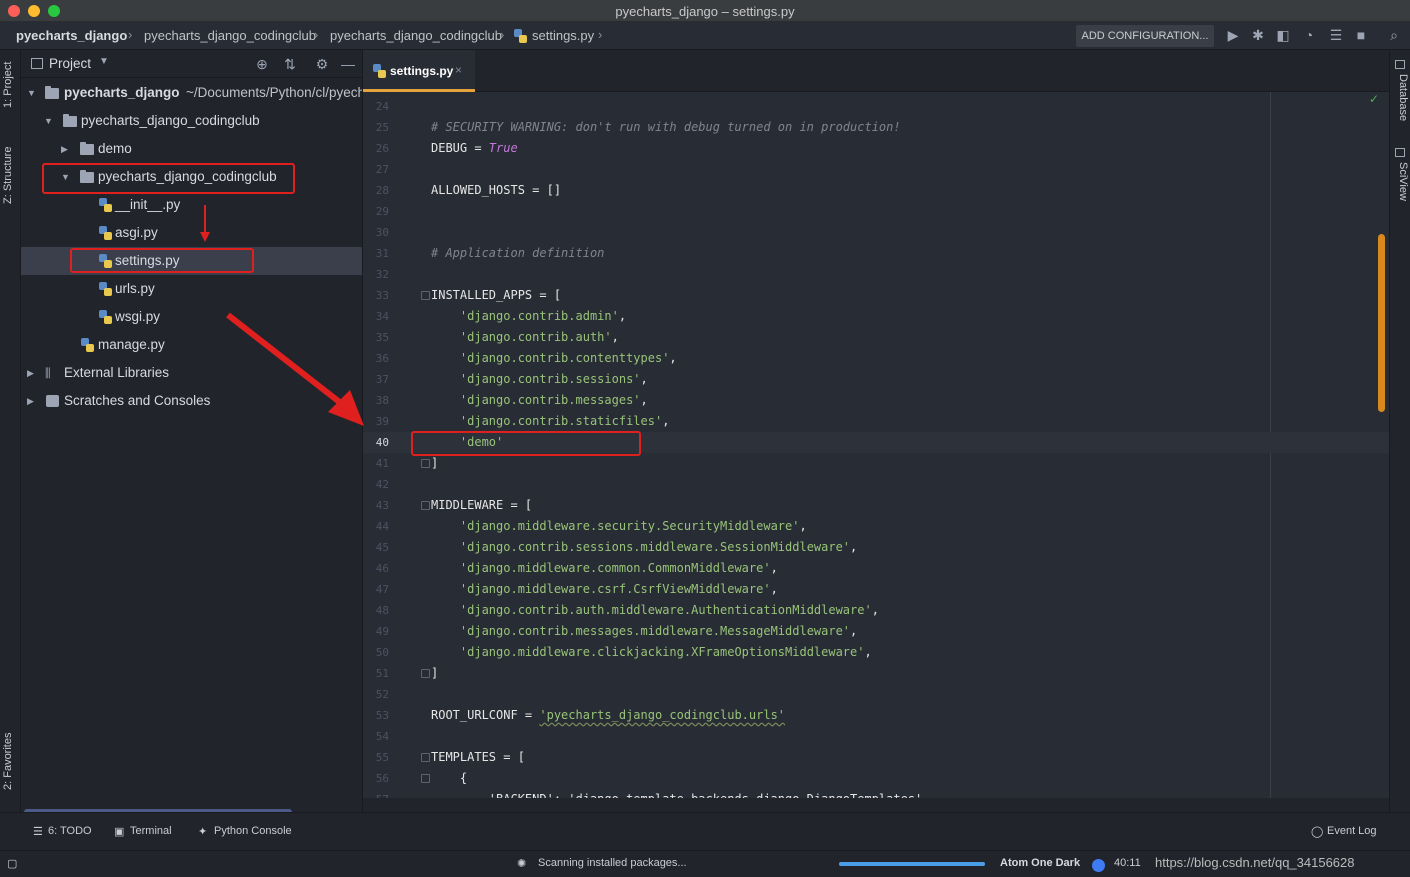  What do you see at coordinates (382, 274) in the screenshot?
I see `line-number: 32` at bounding box center [382, 274].